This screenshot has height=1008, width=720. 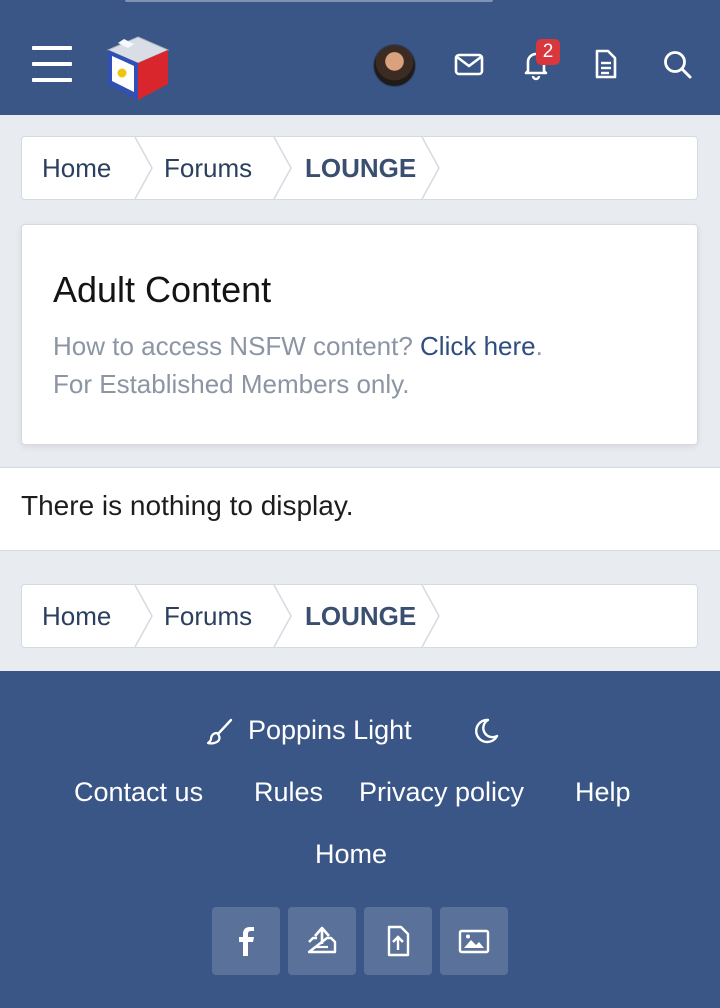 What do you see at coordinates (138, 68) in the screenshot?
I see `site-logo` at bounding box center [138, 68].